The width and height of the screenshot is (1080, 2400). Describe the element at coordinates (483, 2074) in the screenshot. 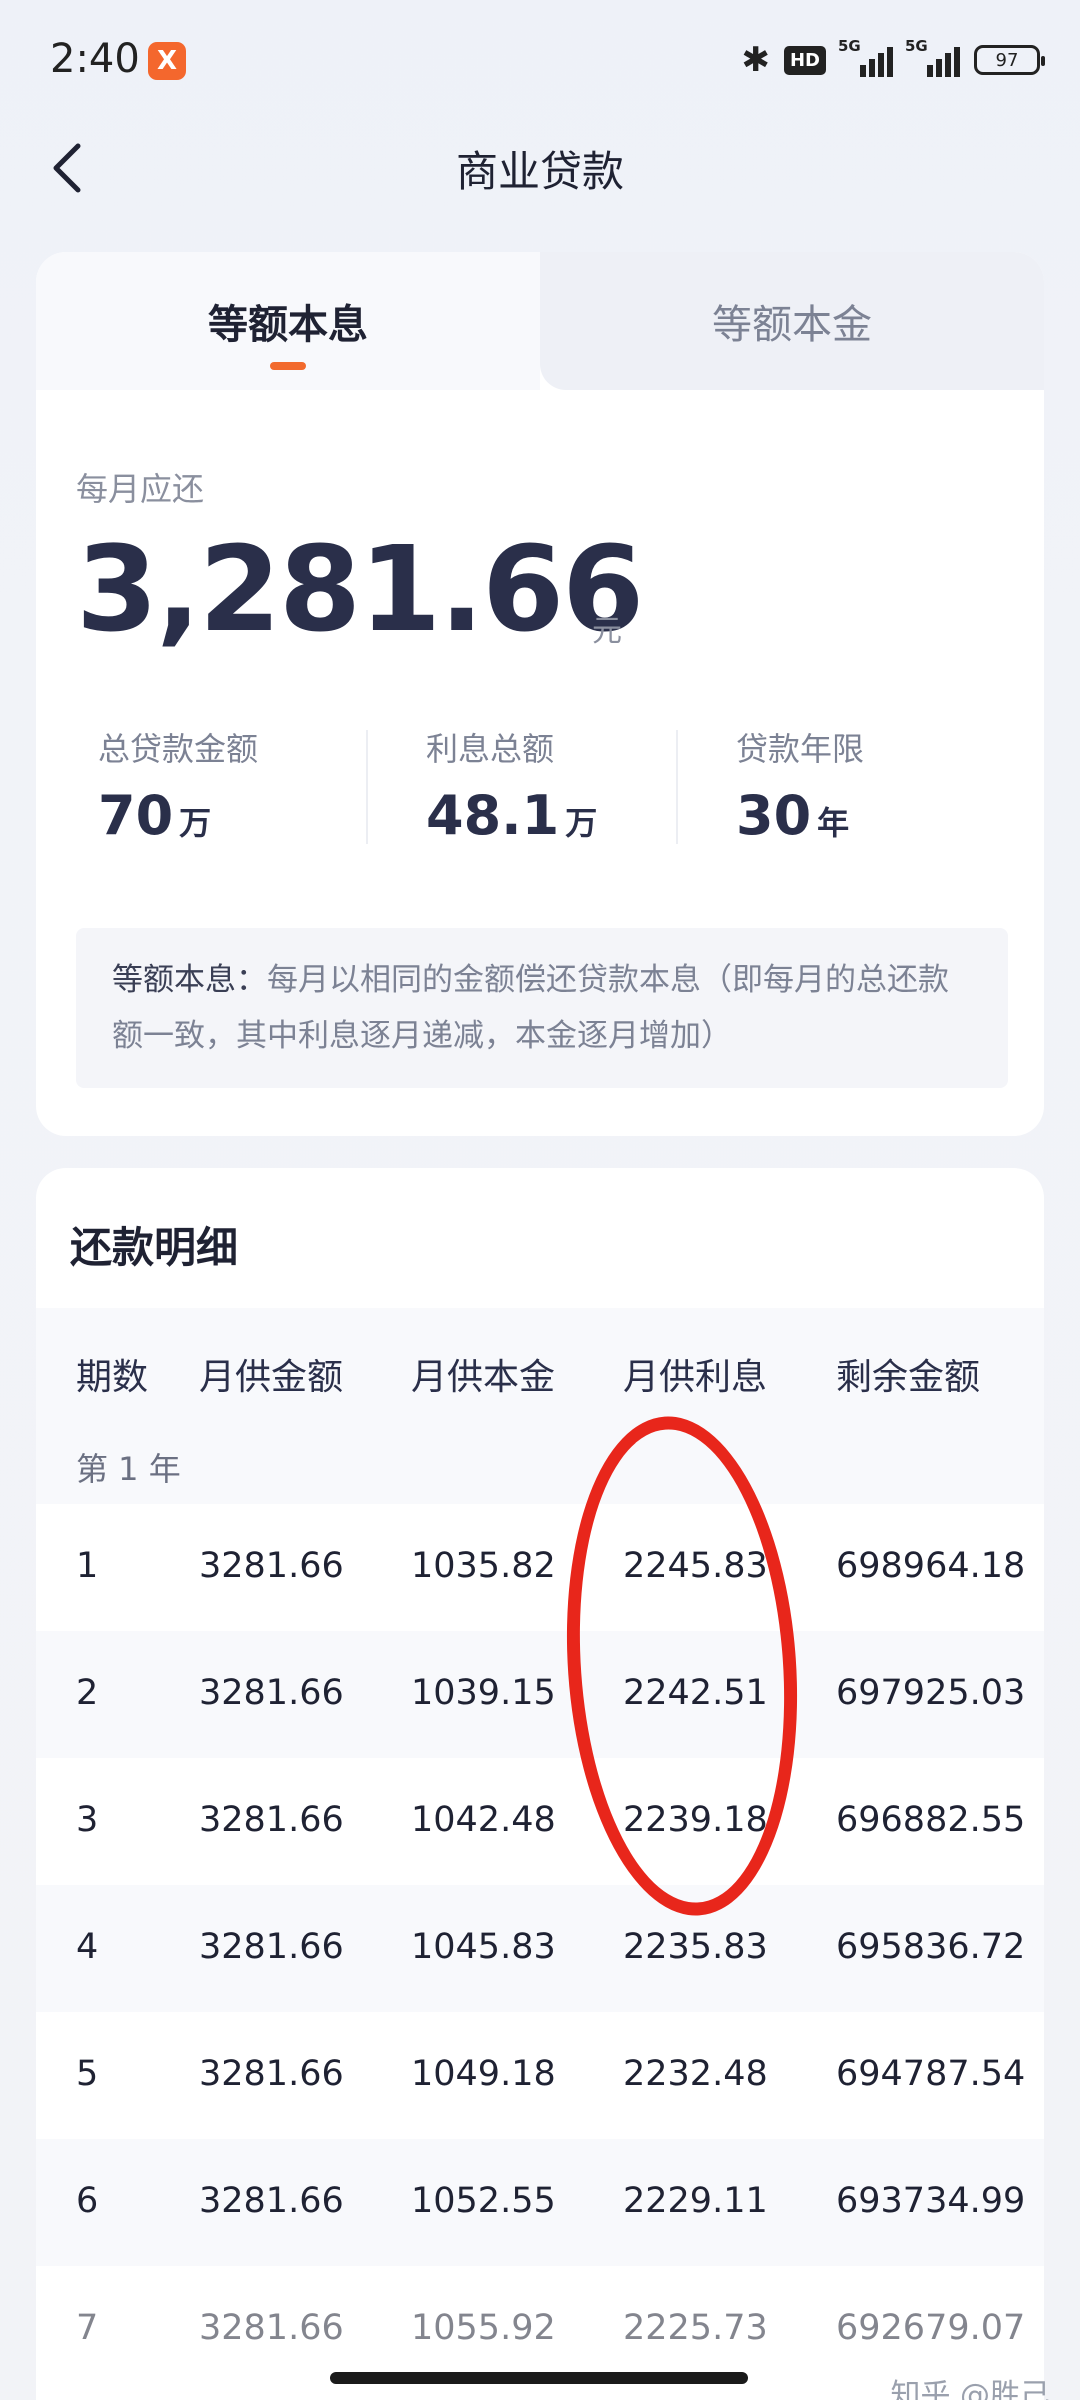

I see `cell-principal: 1049.18` at that location.